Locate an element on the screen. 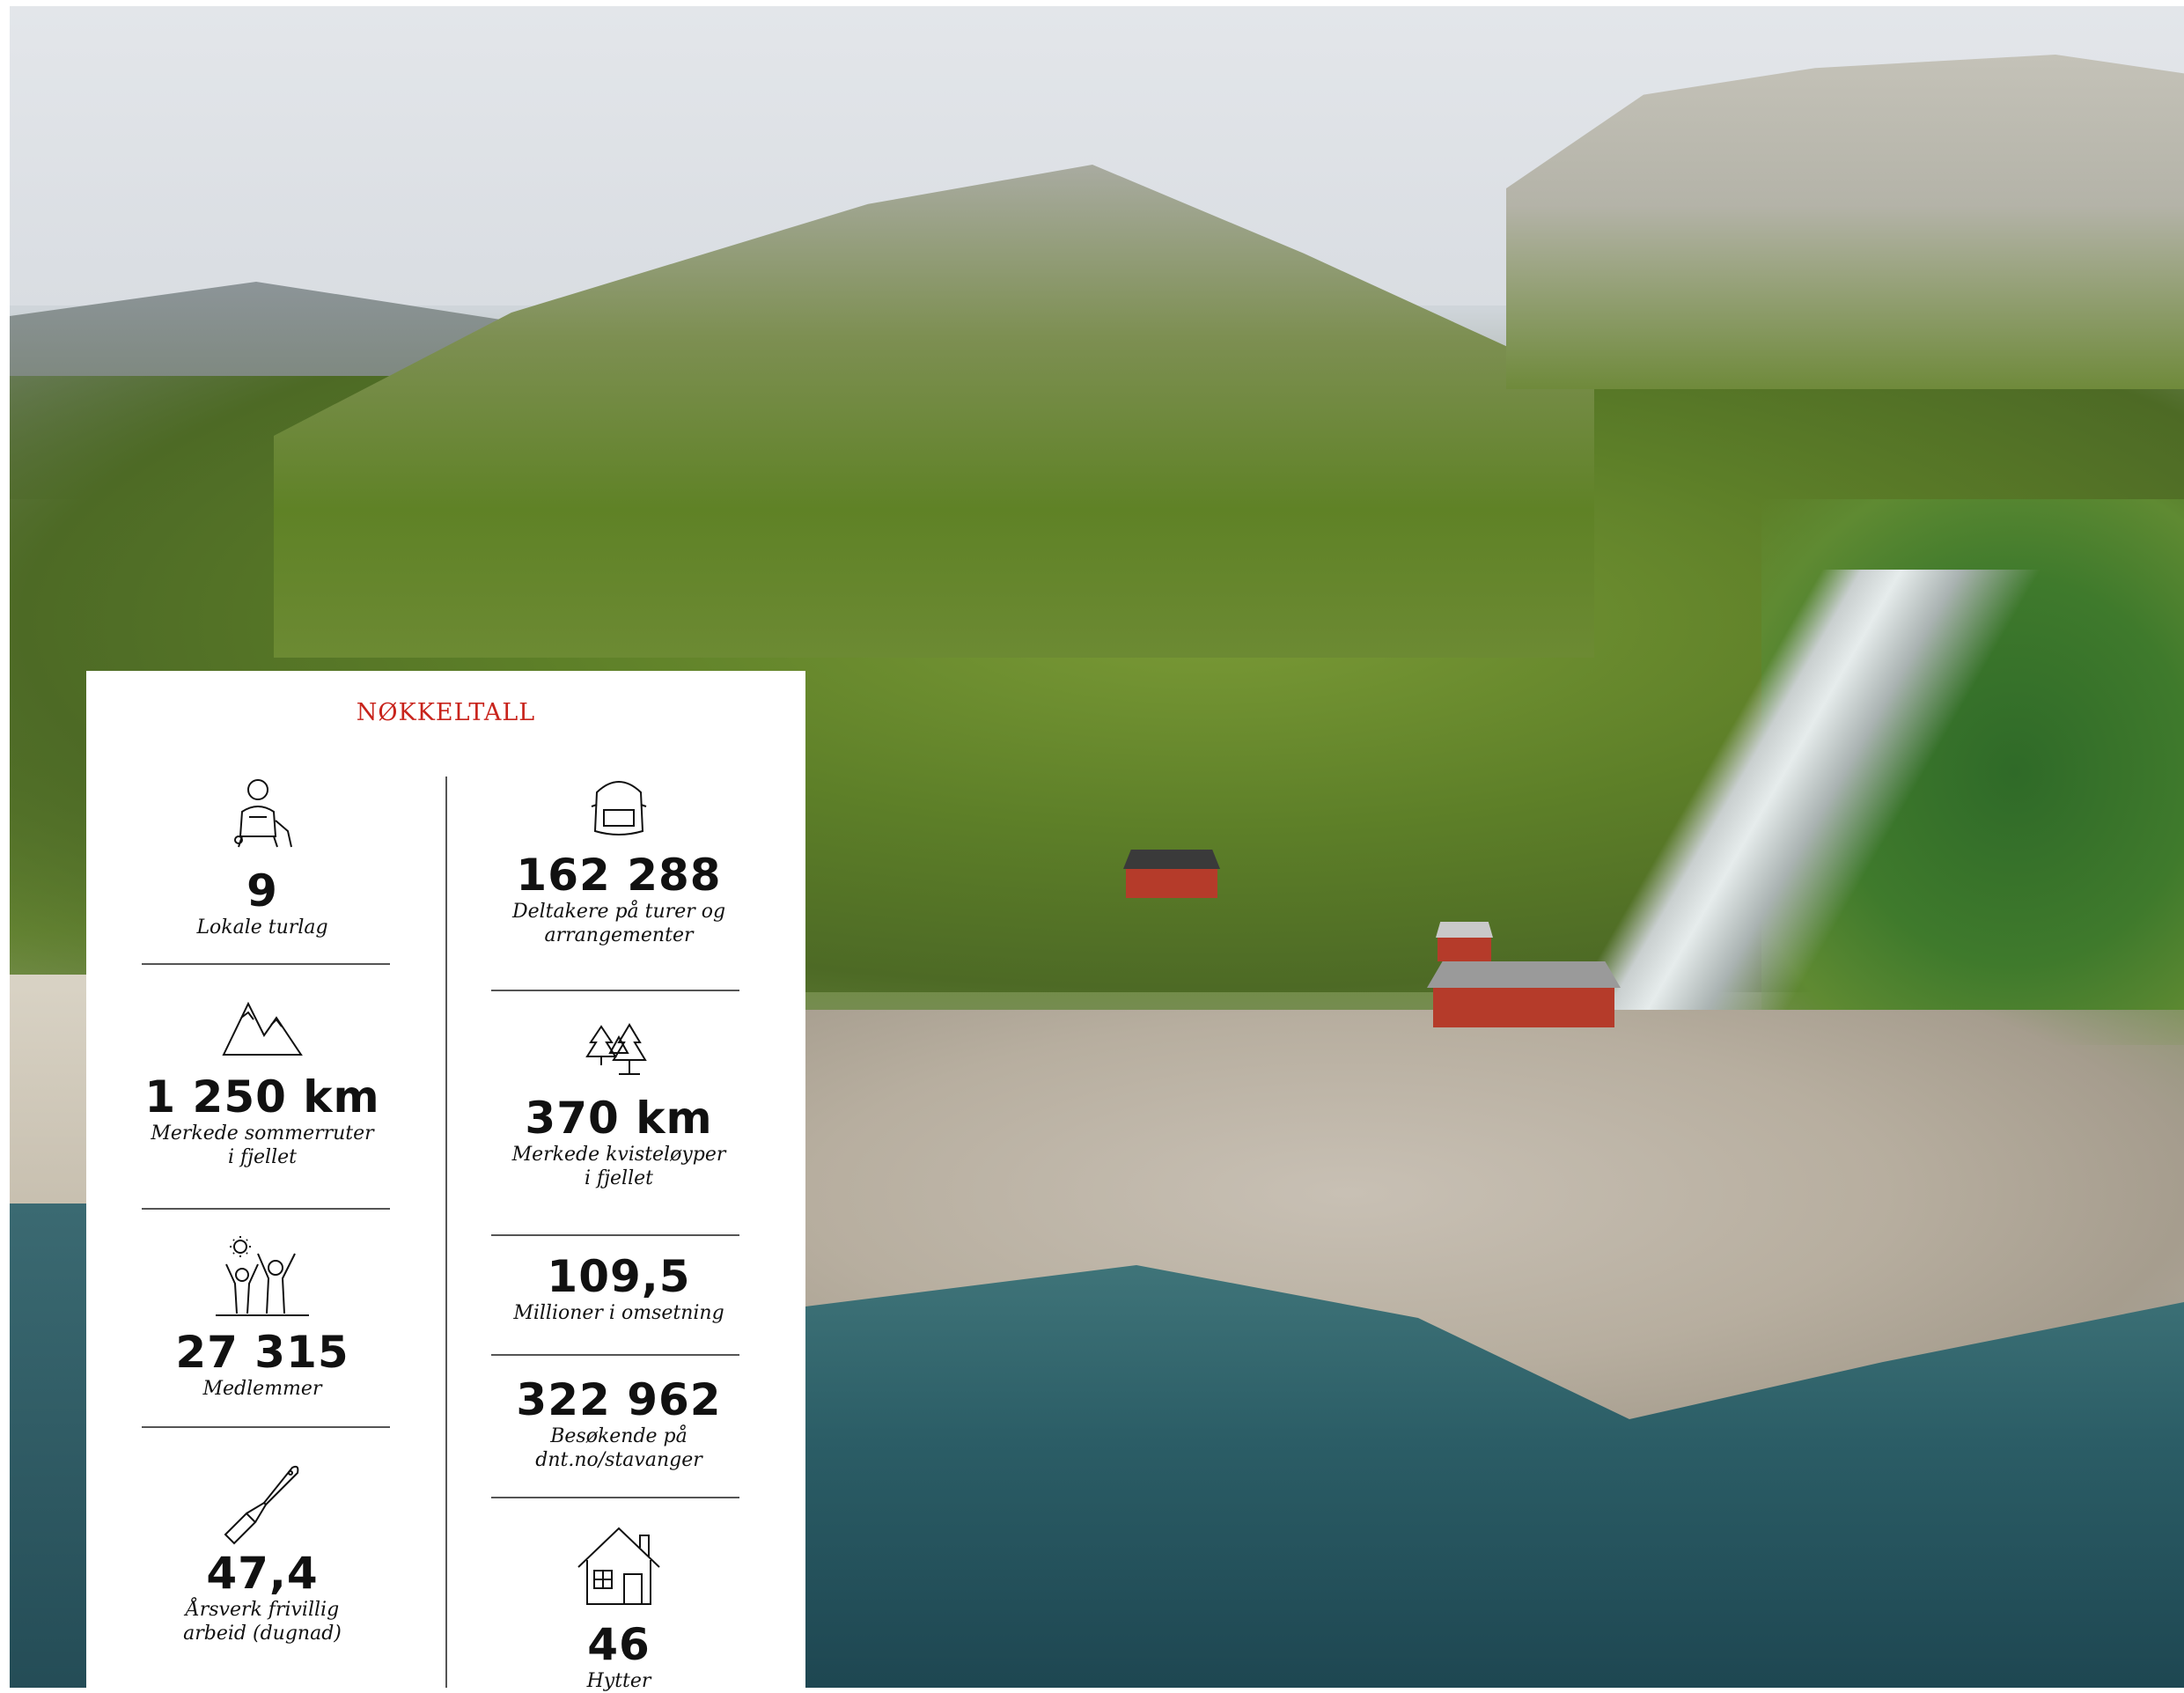 This screenshot has height=1693, width=2184. stat-members: 27 315 Medlemmer is located at coordinates (262, 1317).